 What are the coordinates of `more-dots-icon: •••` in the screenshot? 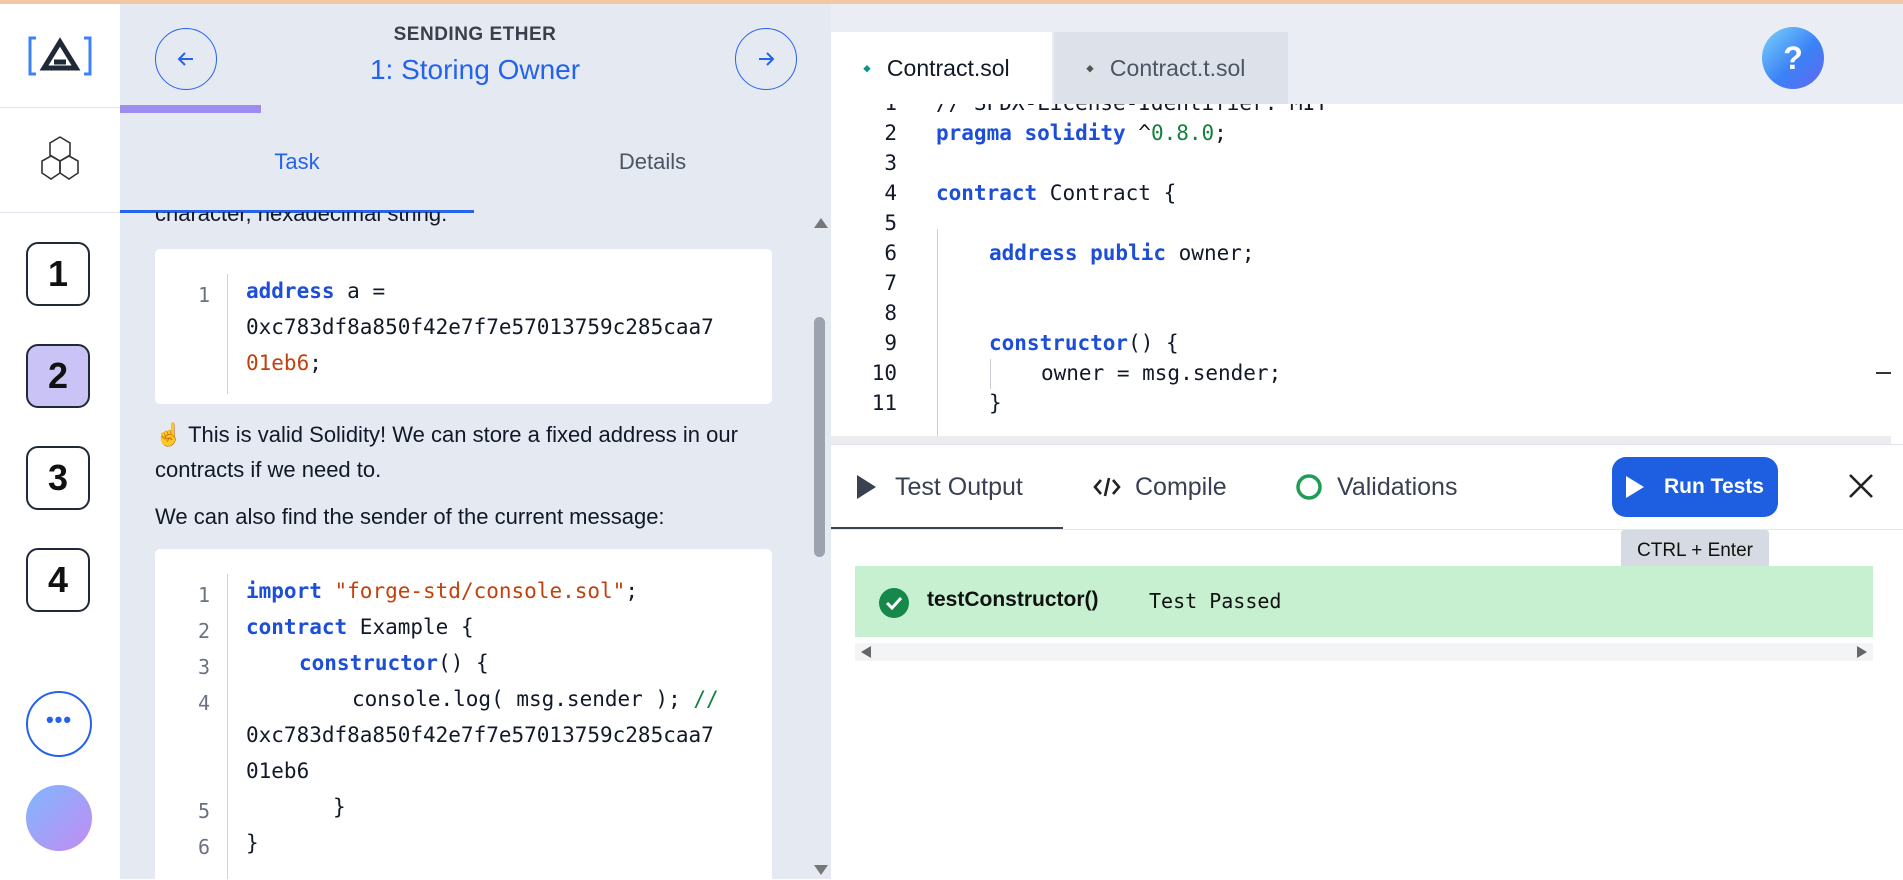 It's located at (59, 719).